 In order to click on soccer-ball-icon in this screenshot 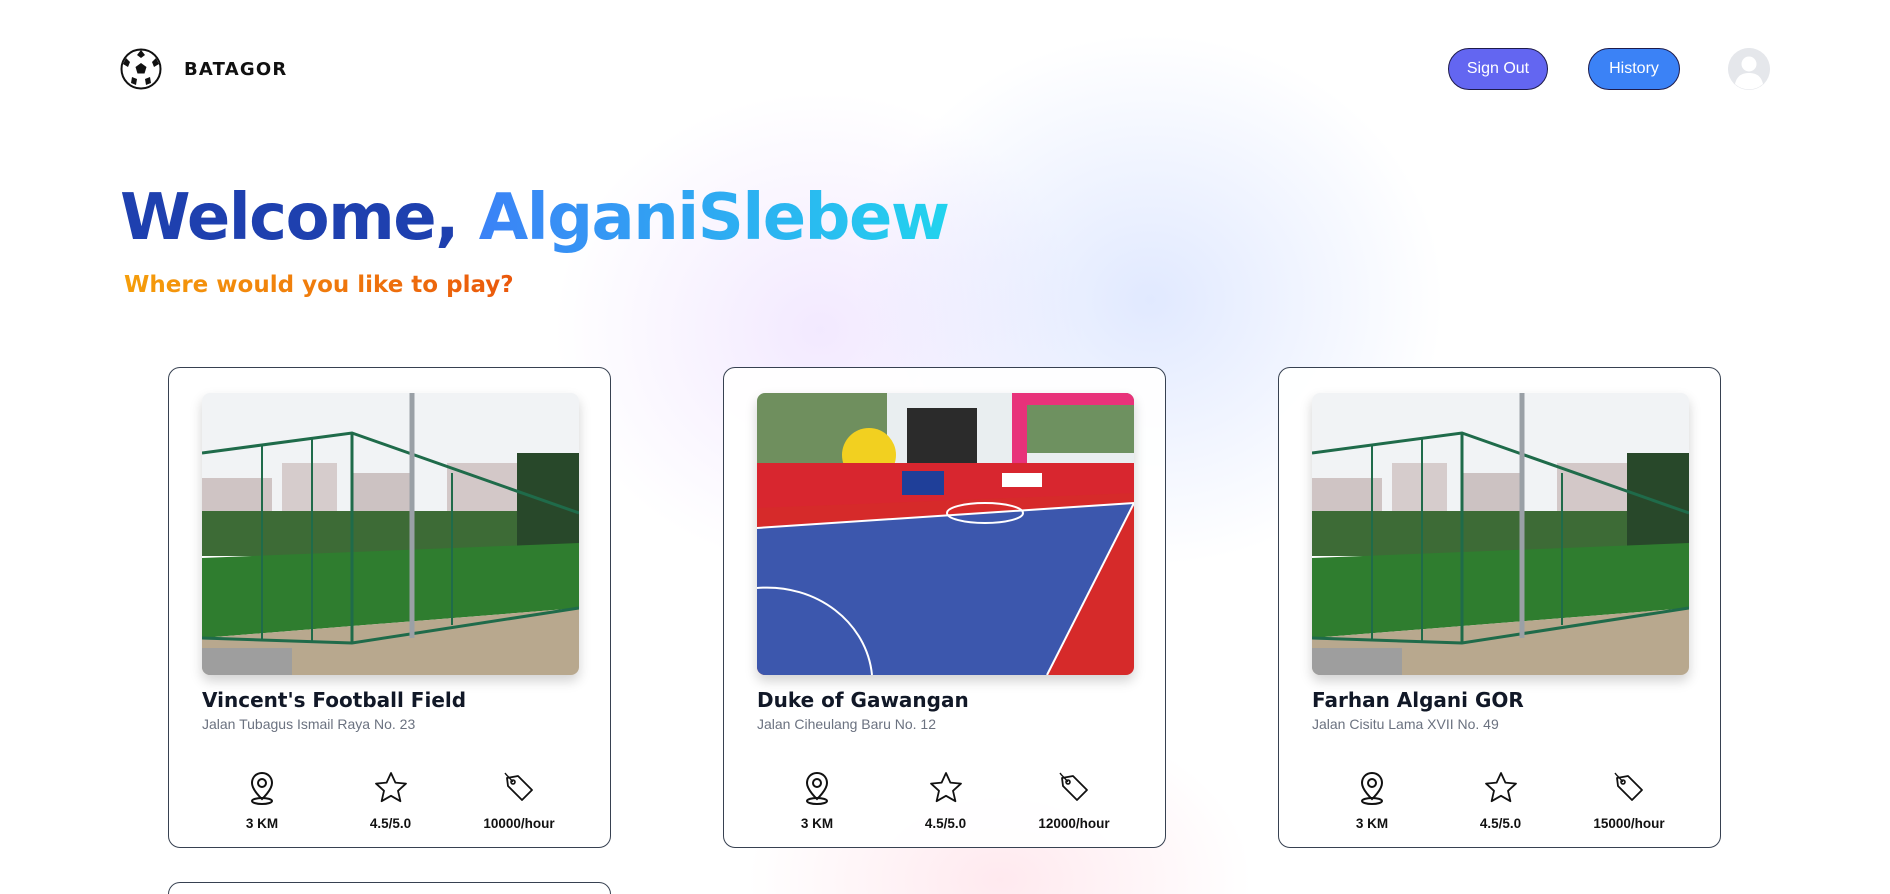, I will do `click(141, 69)`.